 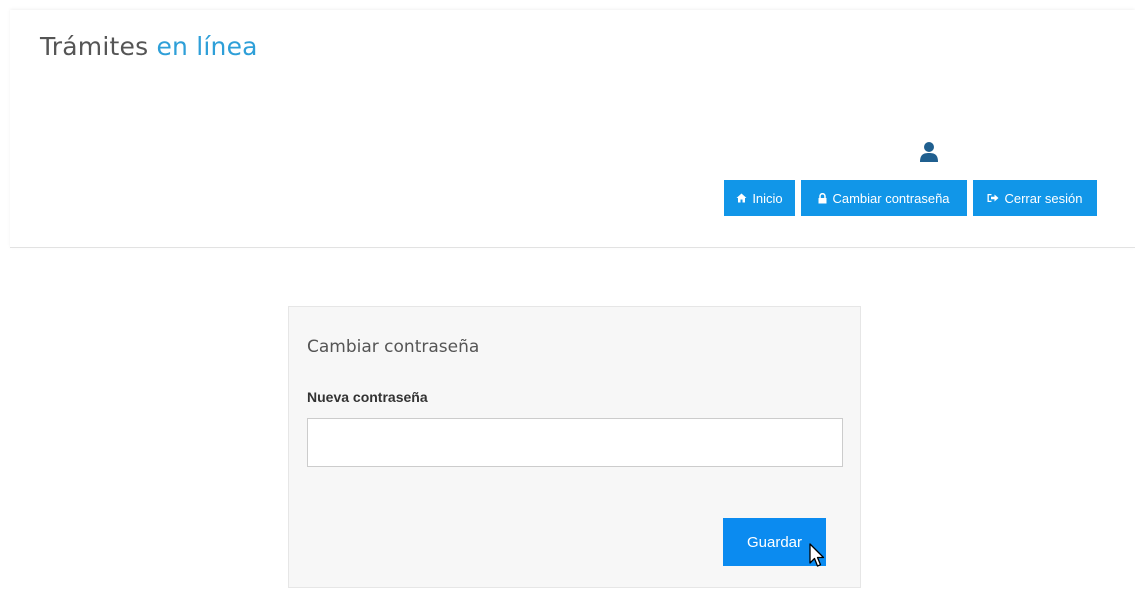 I want to click on user-icon, so click(x=929, y=152).